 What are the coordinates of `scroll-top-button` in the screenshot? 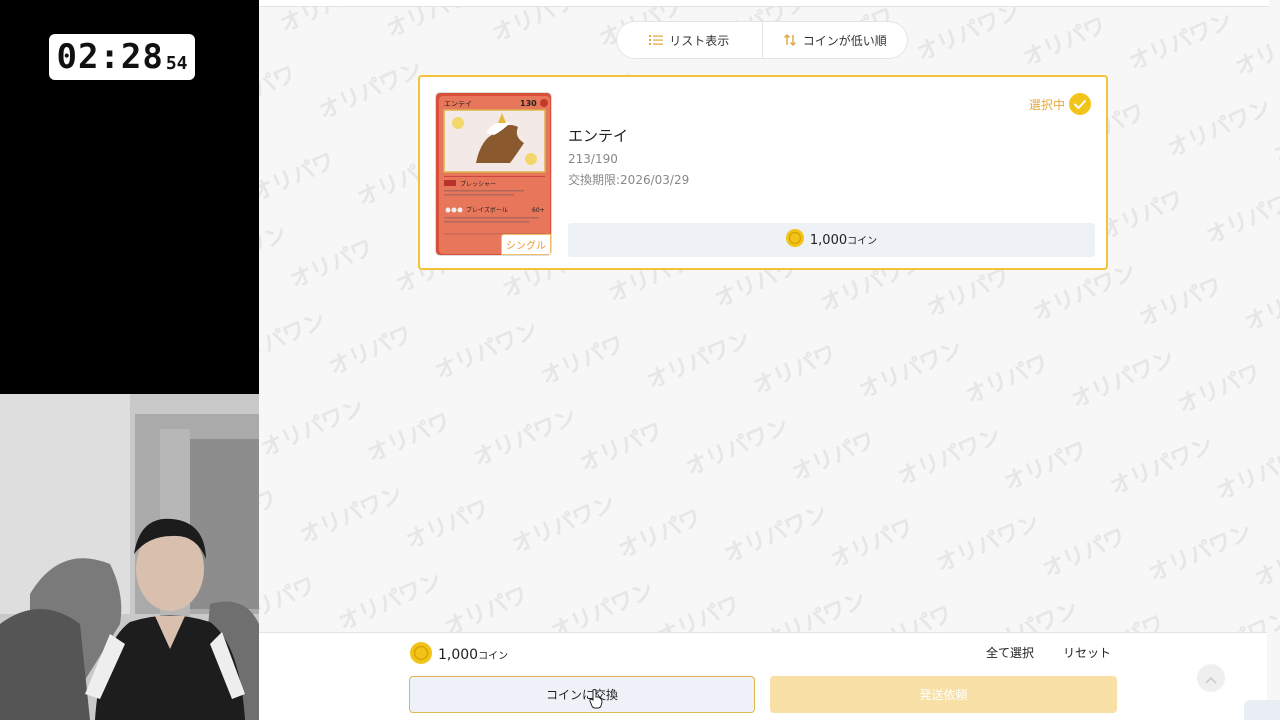 It's located at (1211, 678).